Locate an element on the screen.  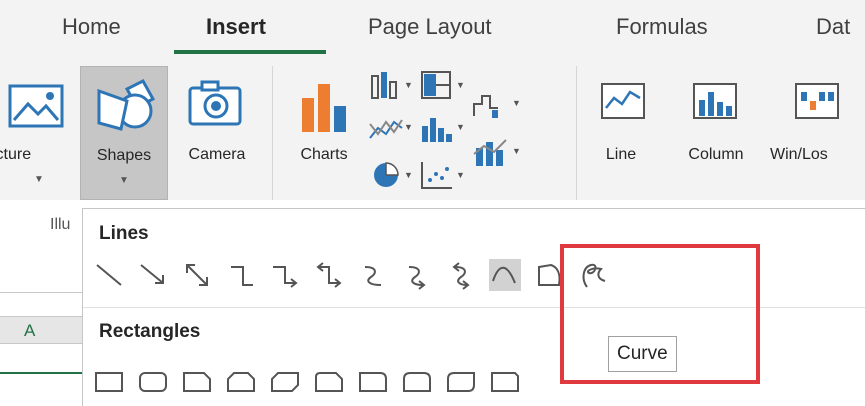
line-sparkline-icon is located at coordinates (623, 101).